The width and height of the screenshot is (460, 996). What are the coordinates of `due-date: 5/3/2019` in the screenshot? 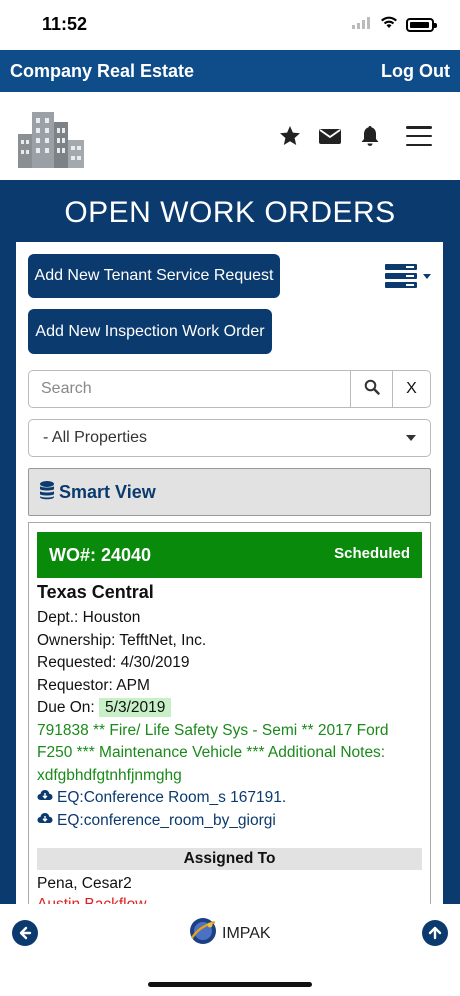 It's located at (135, 707).